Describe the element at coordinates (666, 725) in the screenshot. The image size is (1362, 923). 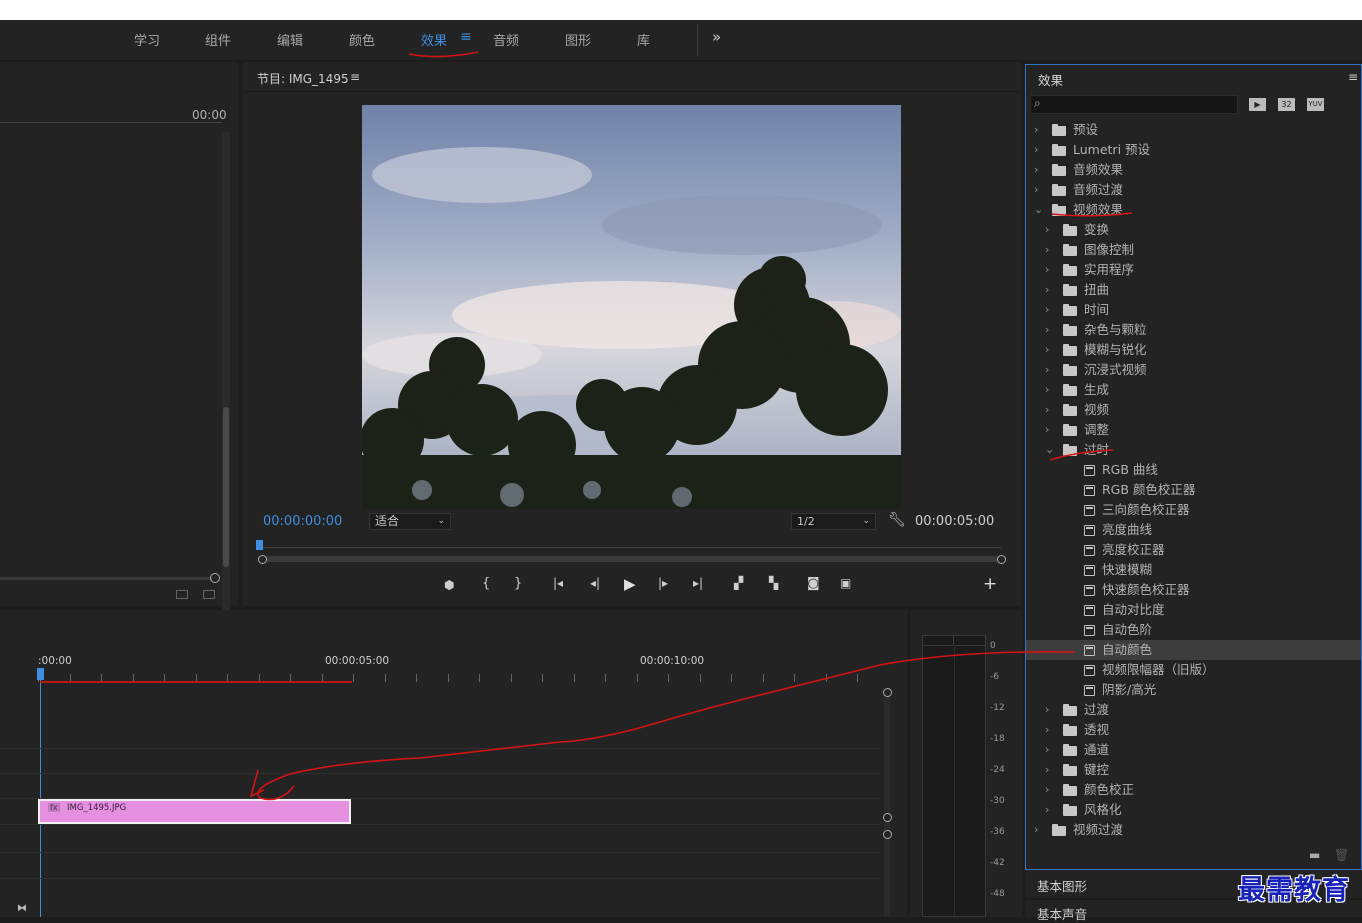
I see `annotation-drag-arrow` at that location.